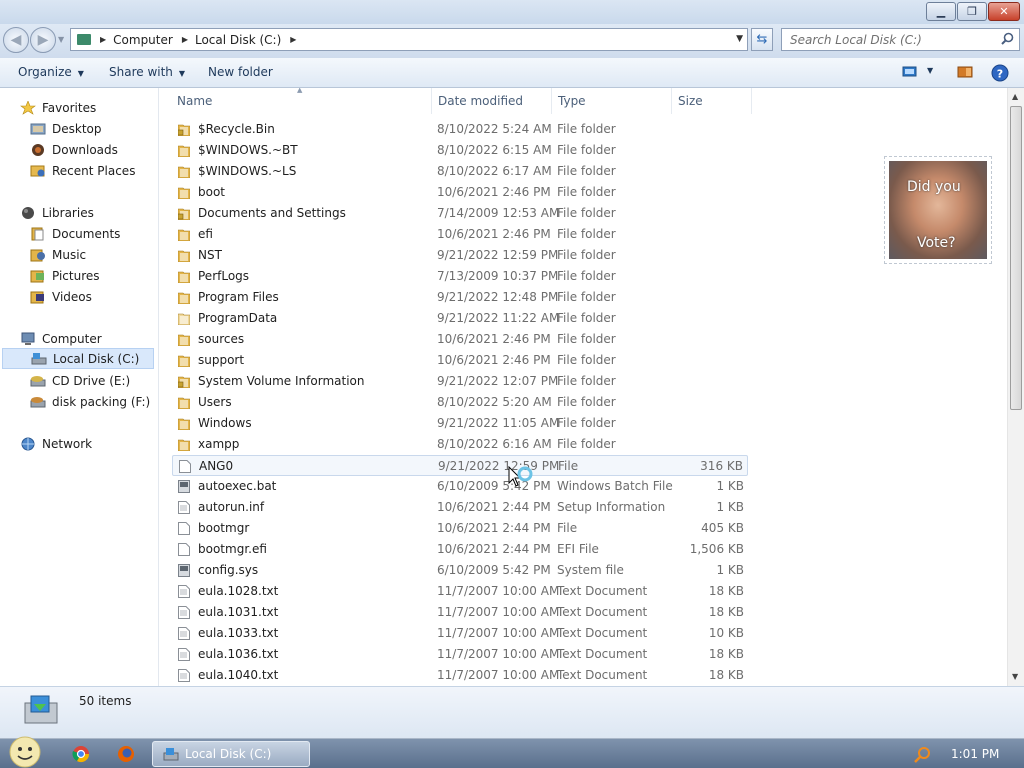  What do you see at coordinates (460, 318) in the screenshot?
I see `file-row: ProgramData 9/21/2022 11:22 AM File folder` at bounding box center [460, 318].